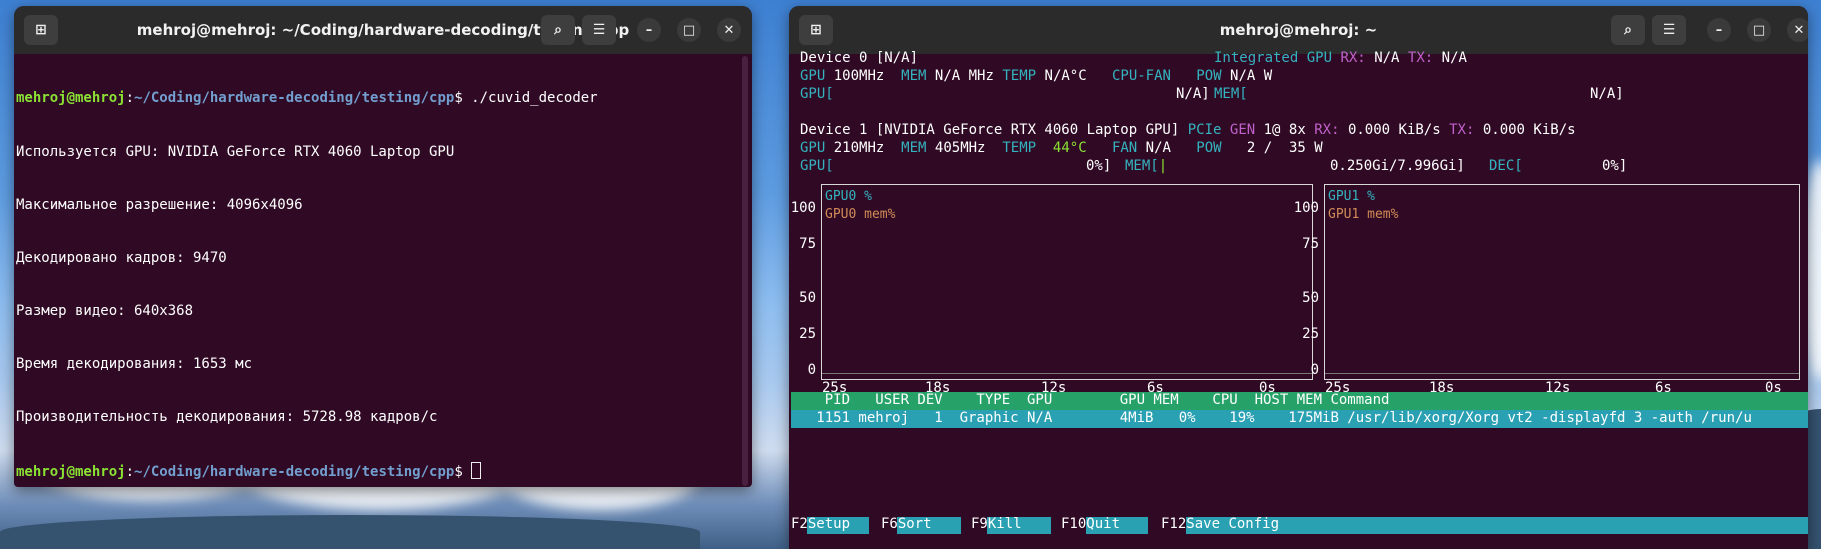 This screenshot has width=1821, height=549. I want to click on device0-mem-bar-label: MEM[, so click(1231, 94).